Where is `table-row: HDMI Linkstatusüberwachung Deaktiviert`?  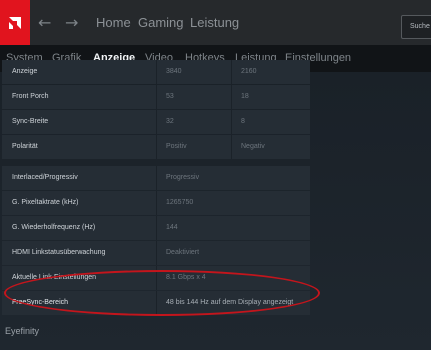 table-row: HDMI Linkstatusüberwachung Deaktiviert is located at coordinates (156, 253).